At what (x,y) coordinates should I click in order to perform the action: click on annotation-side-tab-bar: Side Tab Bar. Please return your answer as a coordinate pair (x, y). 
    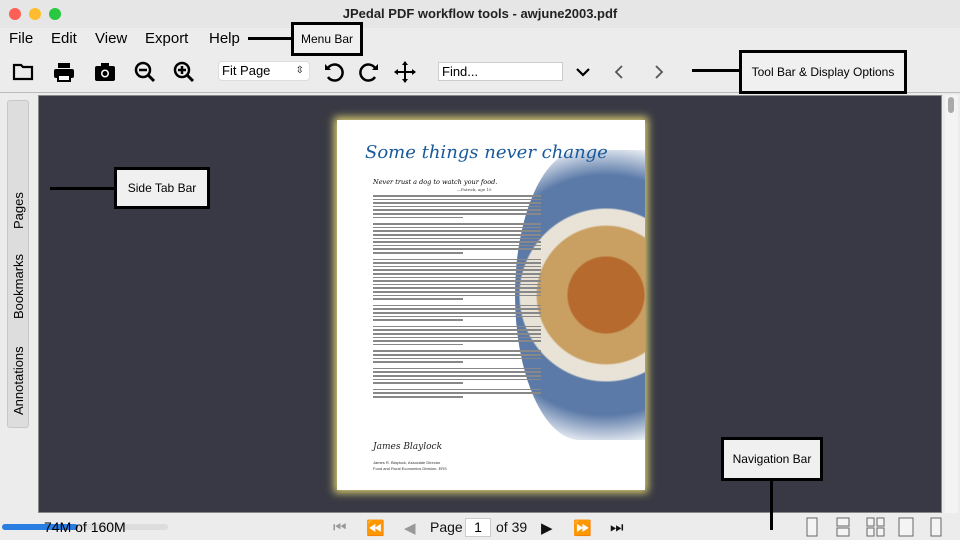
    Looking at the image, I should click on (162, 188).